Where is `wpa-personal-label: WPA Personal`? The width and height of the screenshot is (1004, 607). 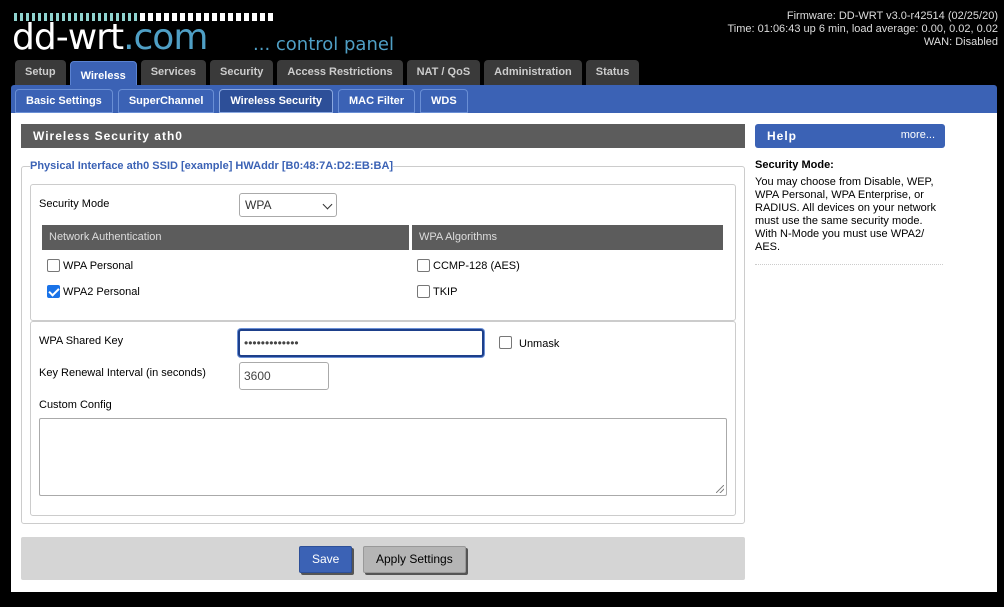 wpa-personal-label: WPA Personal is located at coordinates (98, 266).